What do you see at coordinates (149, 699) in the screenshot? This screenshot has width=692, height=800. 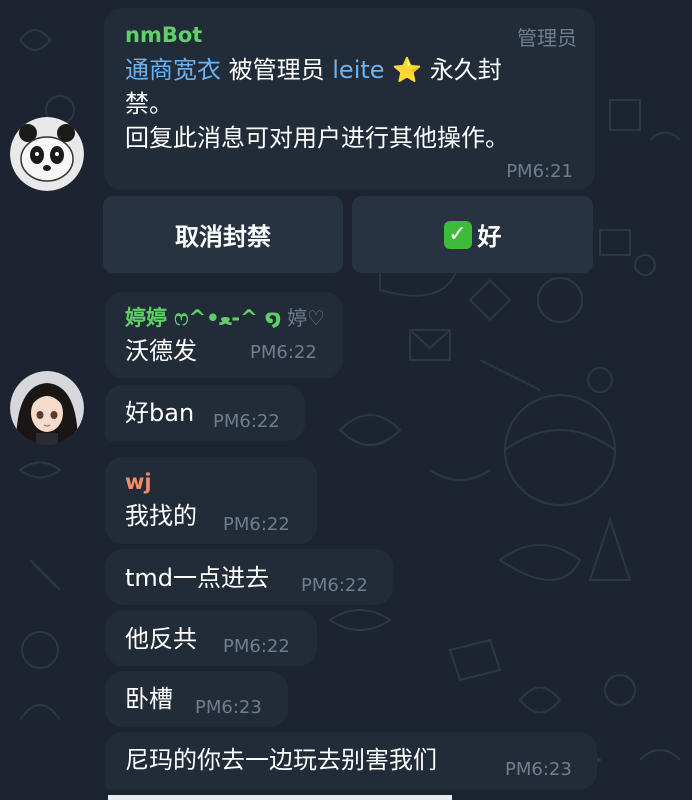 I see `message-text: 卧槽` at bounding box center [149, 699].